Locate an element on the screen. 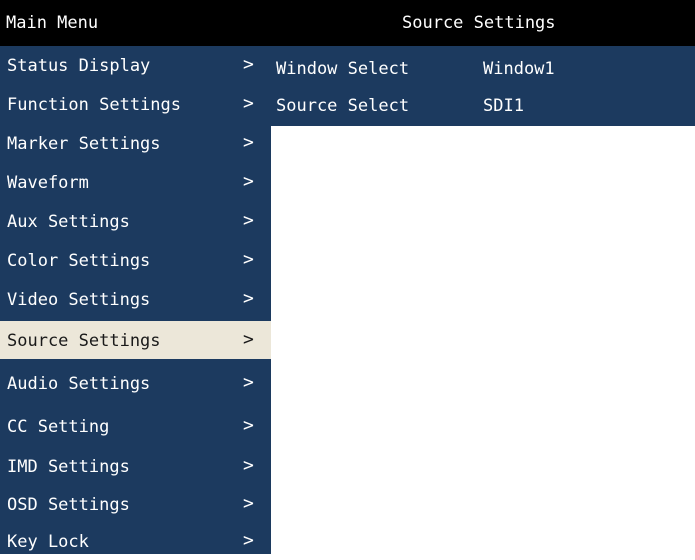 The image size is (695, 560). menu-item-label: Marker Settings is located at coordinates (84, 144).